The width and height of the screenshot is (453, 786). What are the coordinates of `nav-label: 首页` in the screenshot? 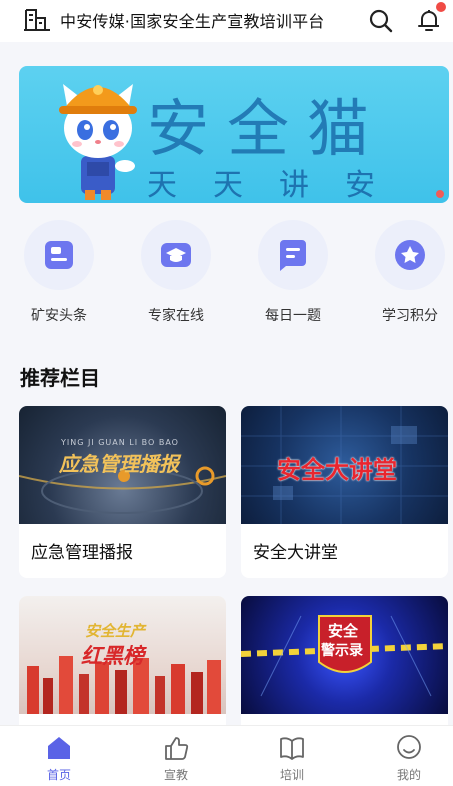 It's located at (58, 775).